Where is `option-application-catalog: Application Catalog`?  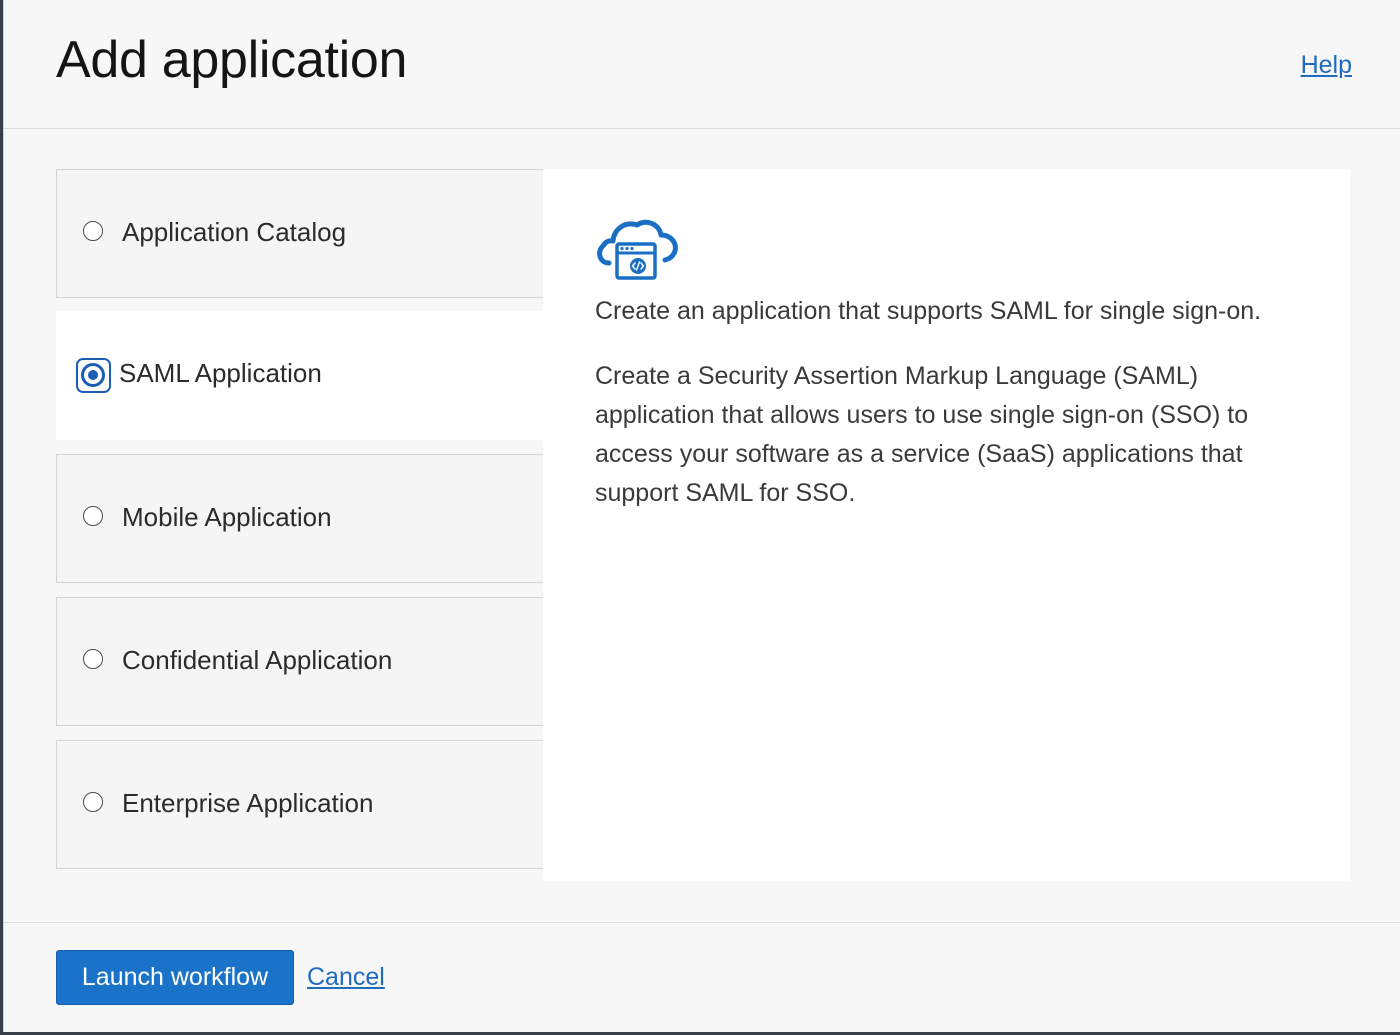
option-application-catalog: Application Catalog is located at coordinates (299, 233).